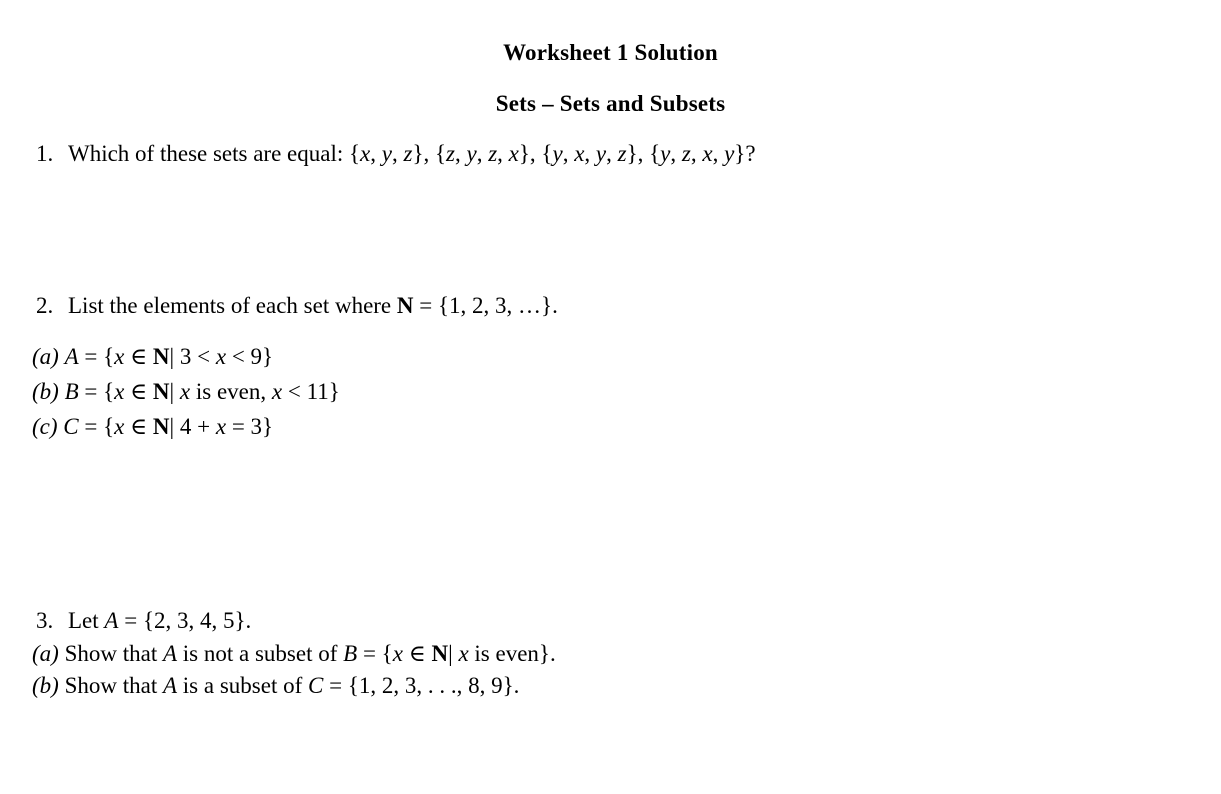 Image resolution: width=1221 pixels, height=794 pixels. Describe the element at coordinates (232, 305) in the screenshot. I see `question-2-lead: List the elements of each set where` at that location.